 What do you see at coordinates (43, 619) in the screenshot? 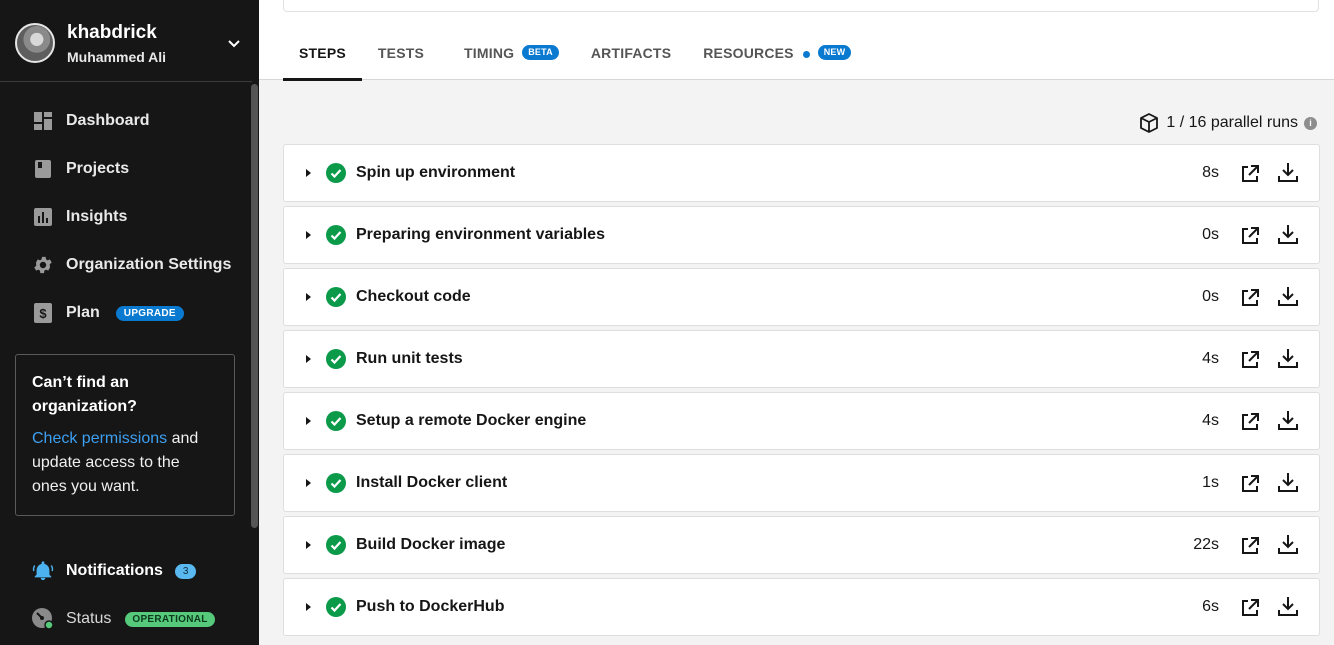
I see `status-gauge-icon` at bounding box center [43, 619].